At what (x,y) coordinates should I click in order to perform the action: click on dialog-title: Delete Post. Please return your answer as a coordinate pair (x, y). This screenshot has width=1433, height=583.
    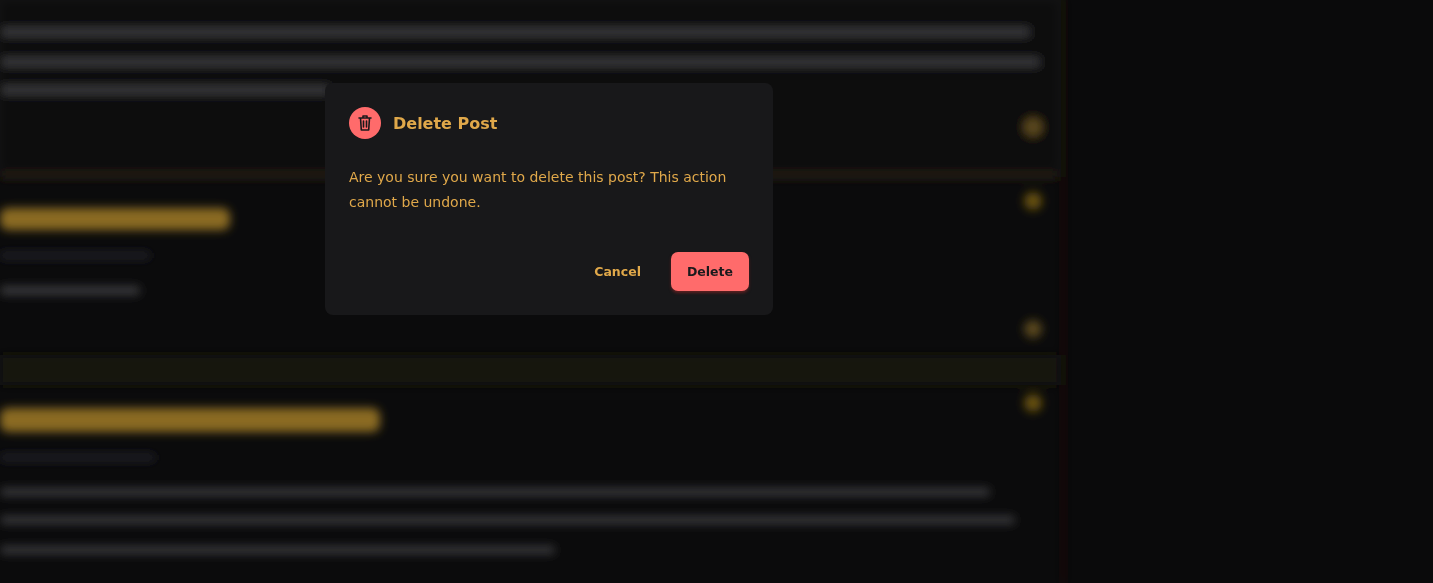
    Looking at the image, I should click on (445, 123).